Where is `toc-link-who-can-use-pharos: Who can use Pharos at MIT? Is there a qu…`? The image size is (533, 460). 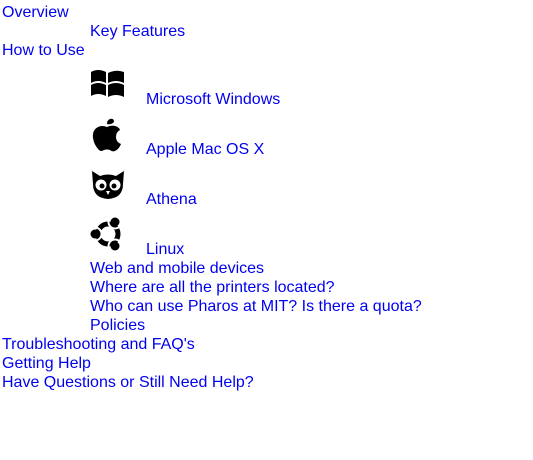 toc-link-who-can-use-pharos: Who can use Pharos at MIT? Is there a qu… is located at coordinates (212, 306).